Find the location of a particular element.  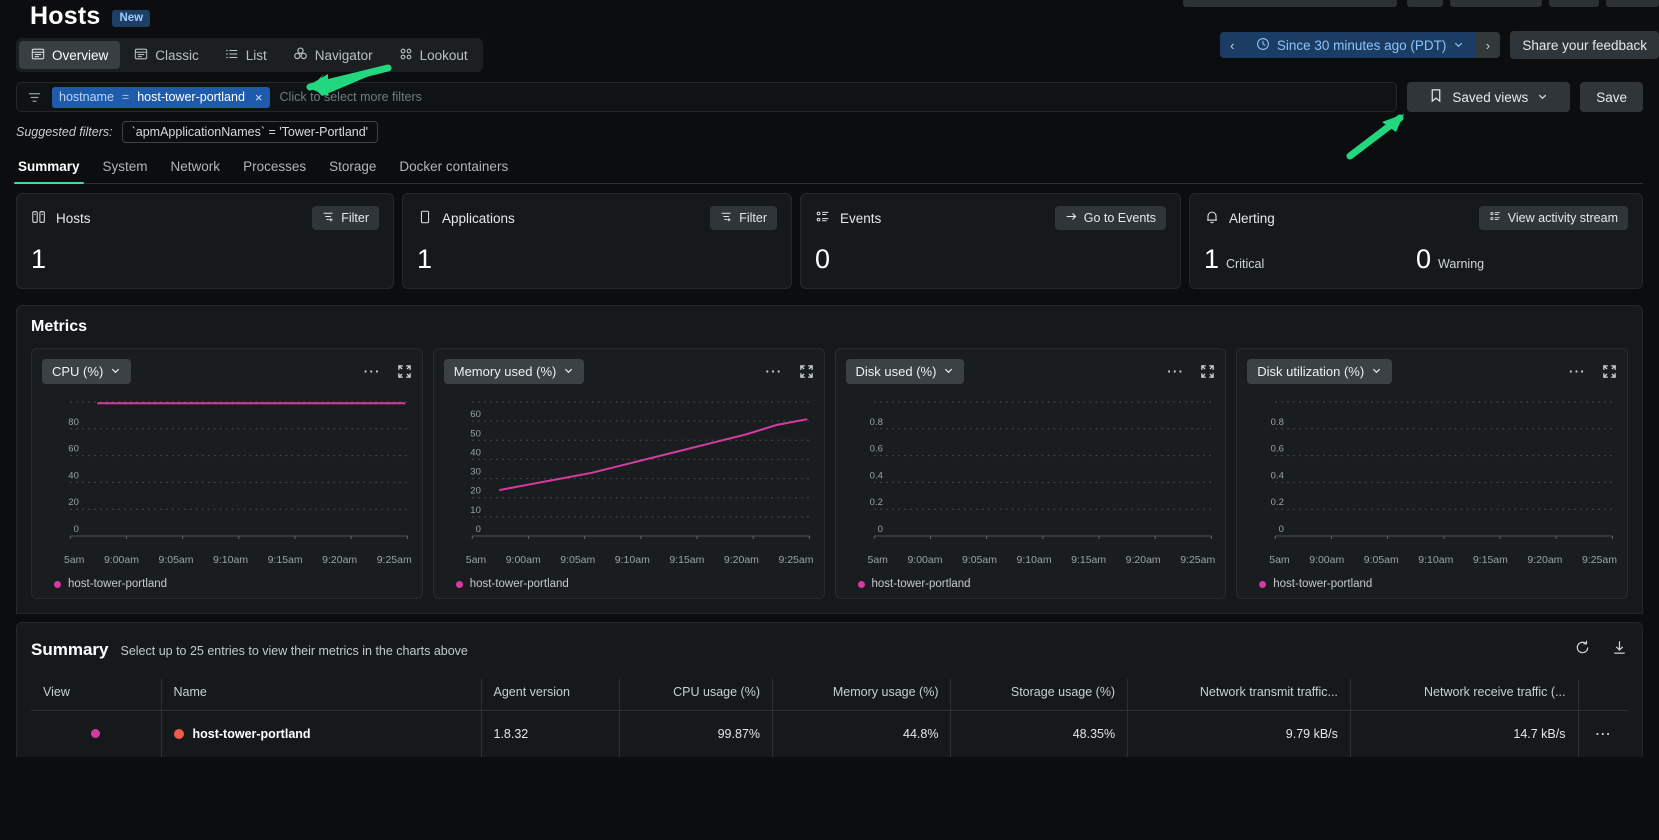

table-col-header-memory-usage: Memory usage (%) is located at coordinates (862, 695).